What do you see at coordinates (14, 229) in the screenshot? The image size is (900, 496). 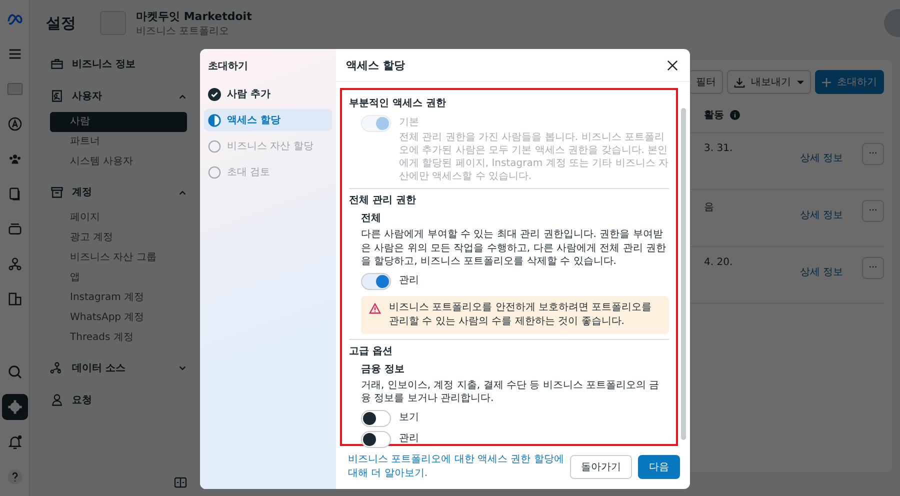 I see `stack-icon` at bounding box center [14, 229].